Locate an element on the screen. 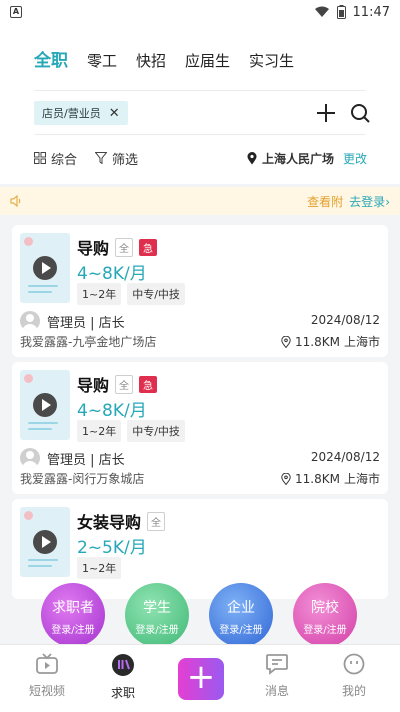 The height and width of the screenshot is (712, 400). nav-short-video: 短视频 is located at coordinates (47, 676).